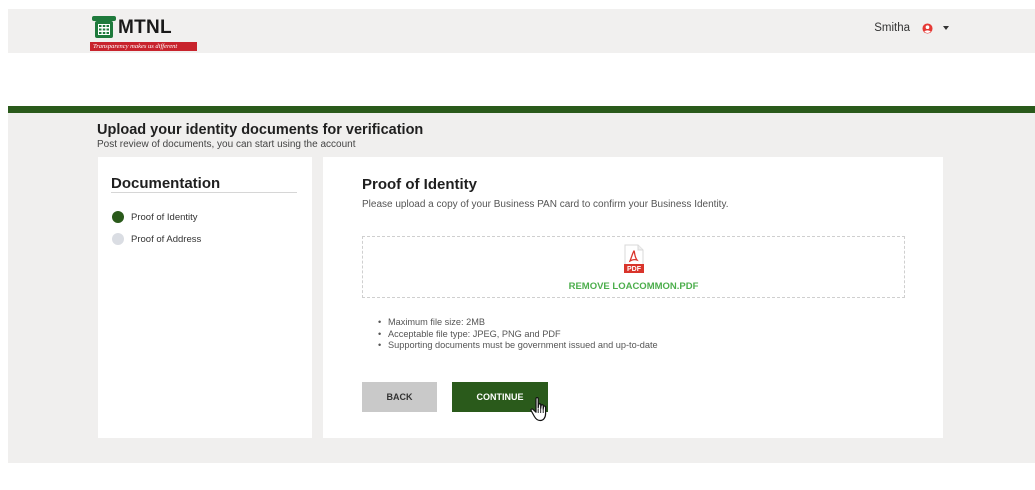 Image resolution: width=1035 pixels, height=490 pixels. Describe the element at coordinates (518, 323) in the screenshot. I see `list-item: Maximum file size: 2MB` at that location.